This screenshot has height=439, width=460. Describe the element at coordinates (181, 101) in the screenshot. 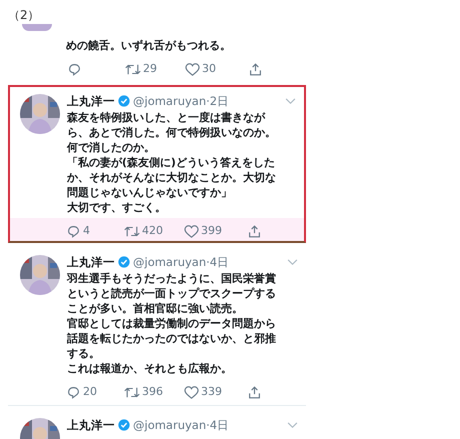

I see `user-handle: @jomaruyan·2日` at that location.